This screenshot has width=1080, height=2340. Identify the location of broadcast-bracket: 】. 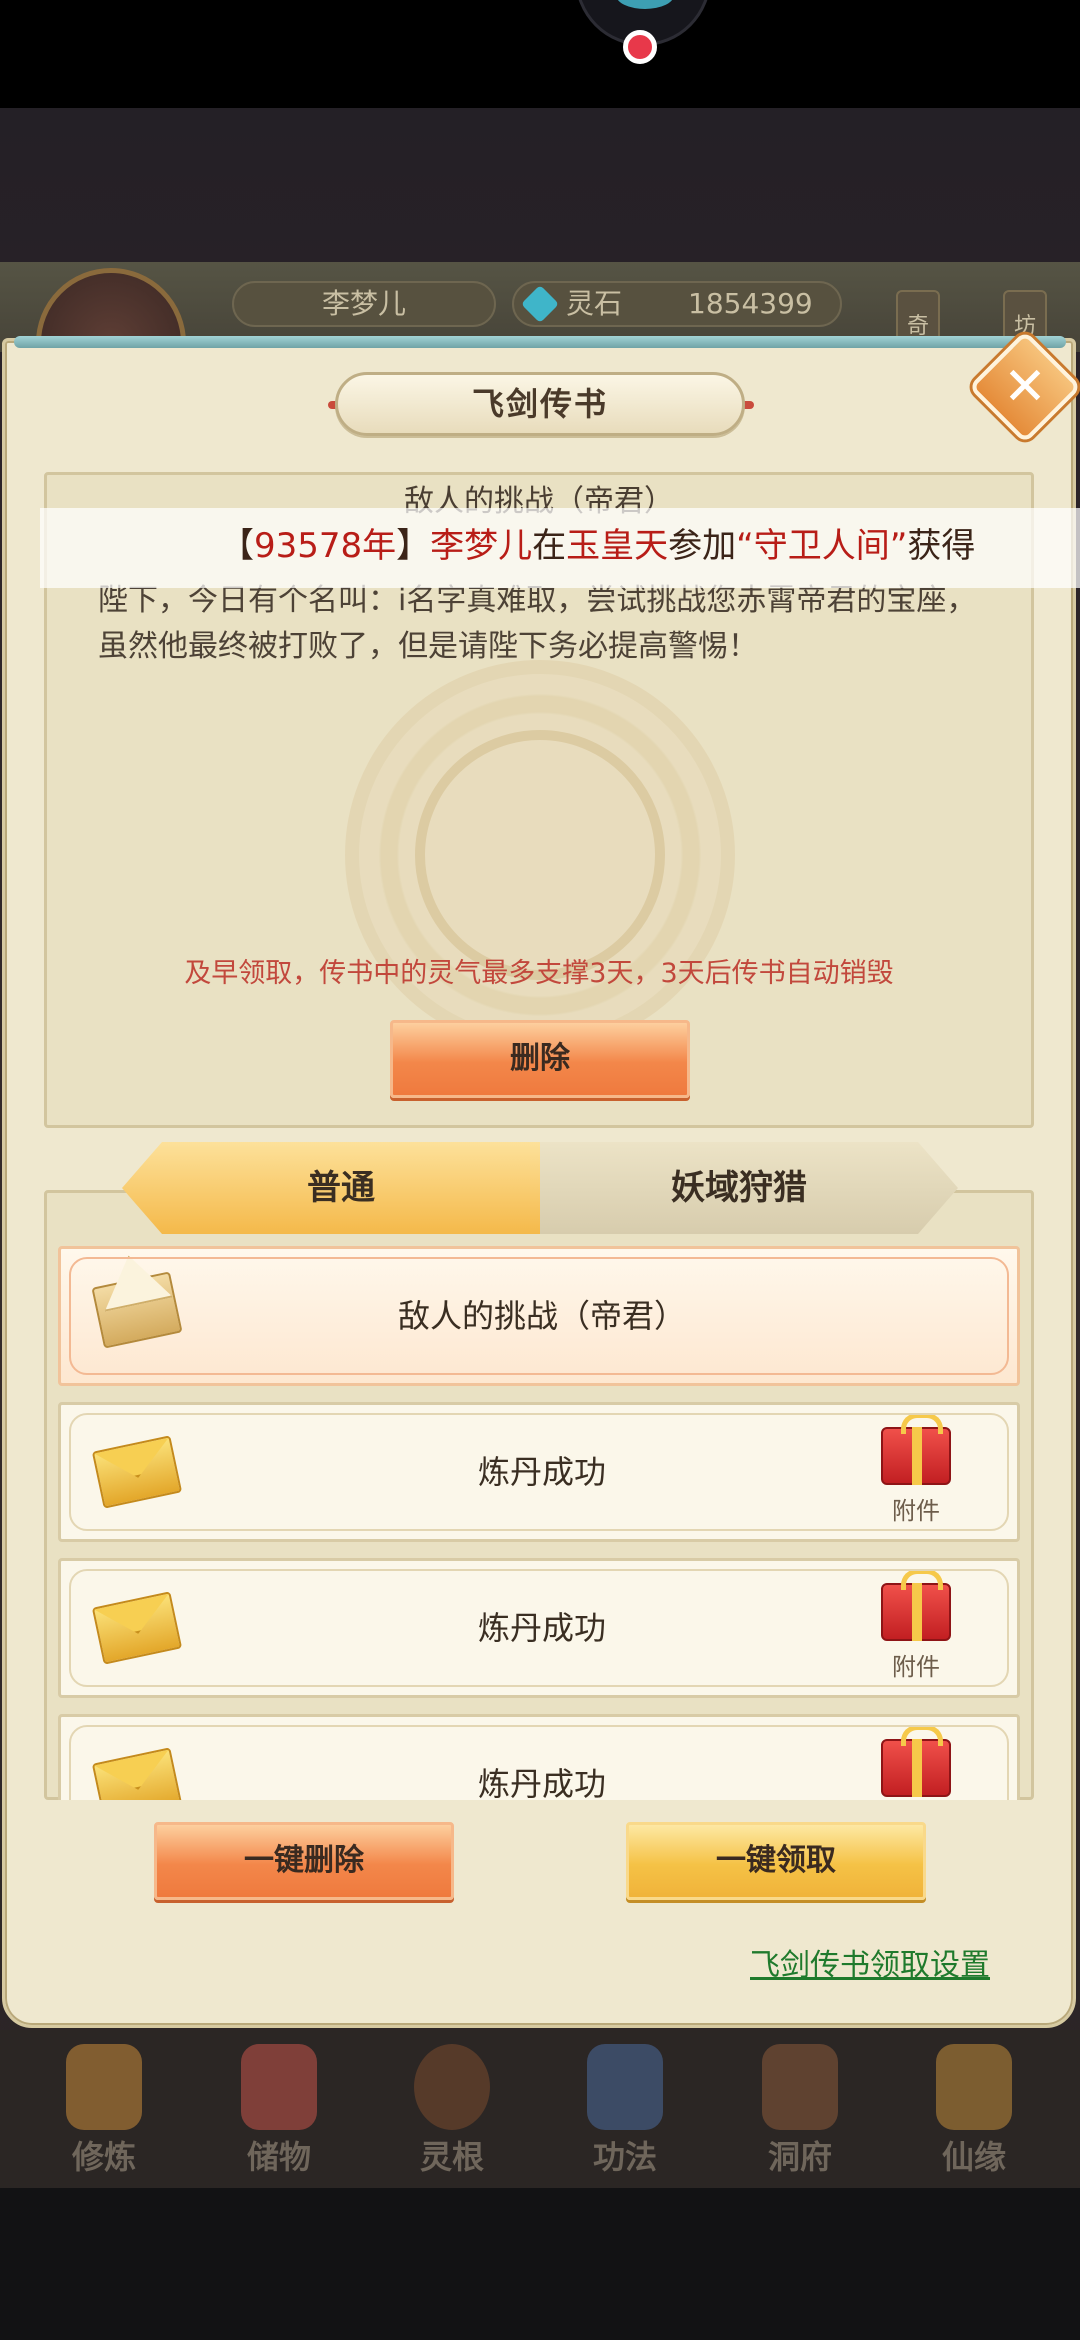
(413, 546).